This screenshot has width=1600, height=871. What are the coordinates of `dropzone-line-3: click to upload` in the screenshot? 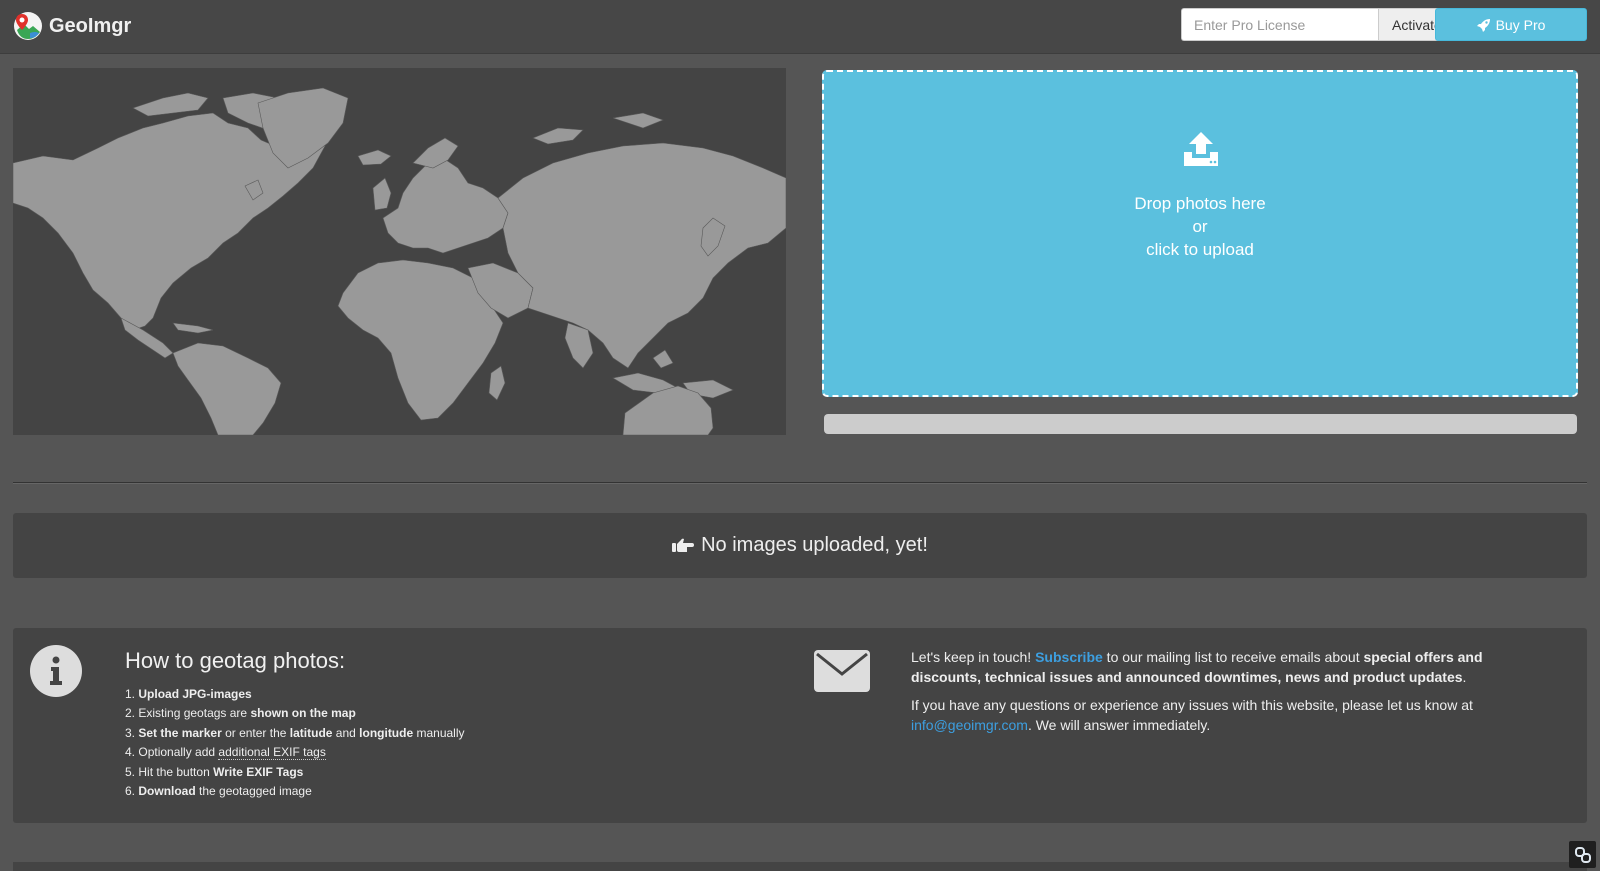 It's located at (1200, 249).